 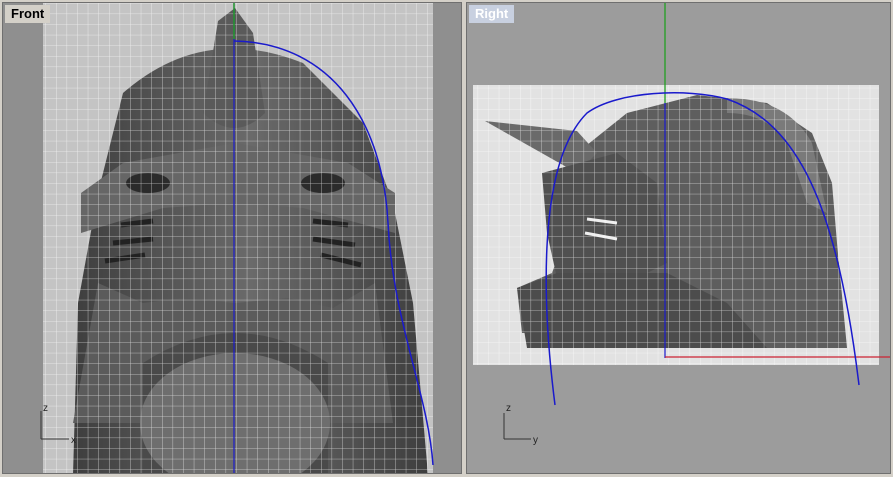 I want to click on front-axis-z-label: z, so click(x=45, y=408).